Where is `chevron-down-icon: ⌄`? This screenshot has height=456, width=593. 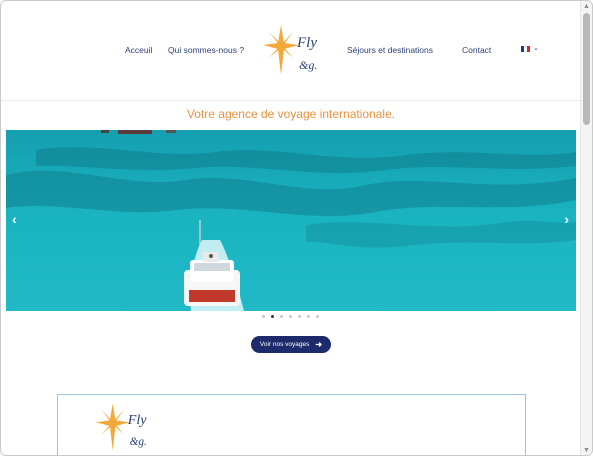 chevron-down-icon: ⌄ is located at coordinates (536, 48).